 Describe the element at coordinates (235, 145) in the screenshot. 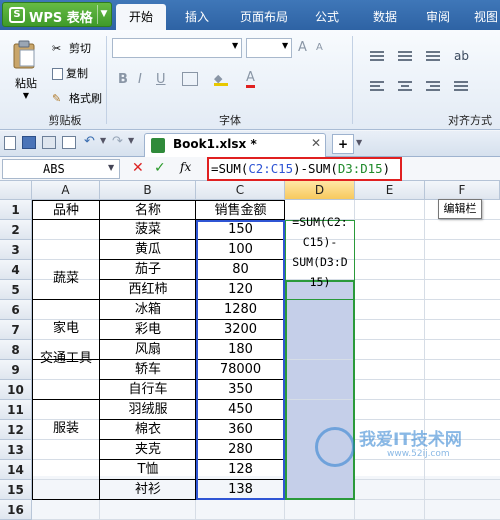

I see `document-tab: Book1.xlsx * ✕` at that location.